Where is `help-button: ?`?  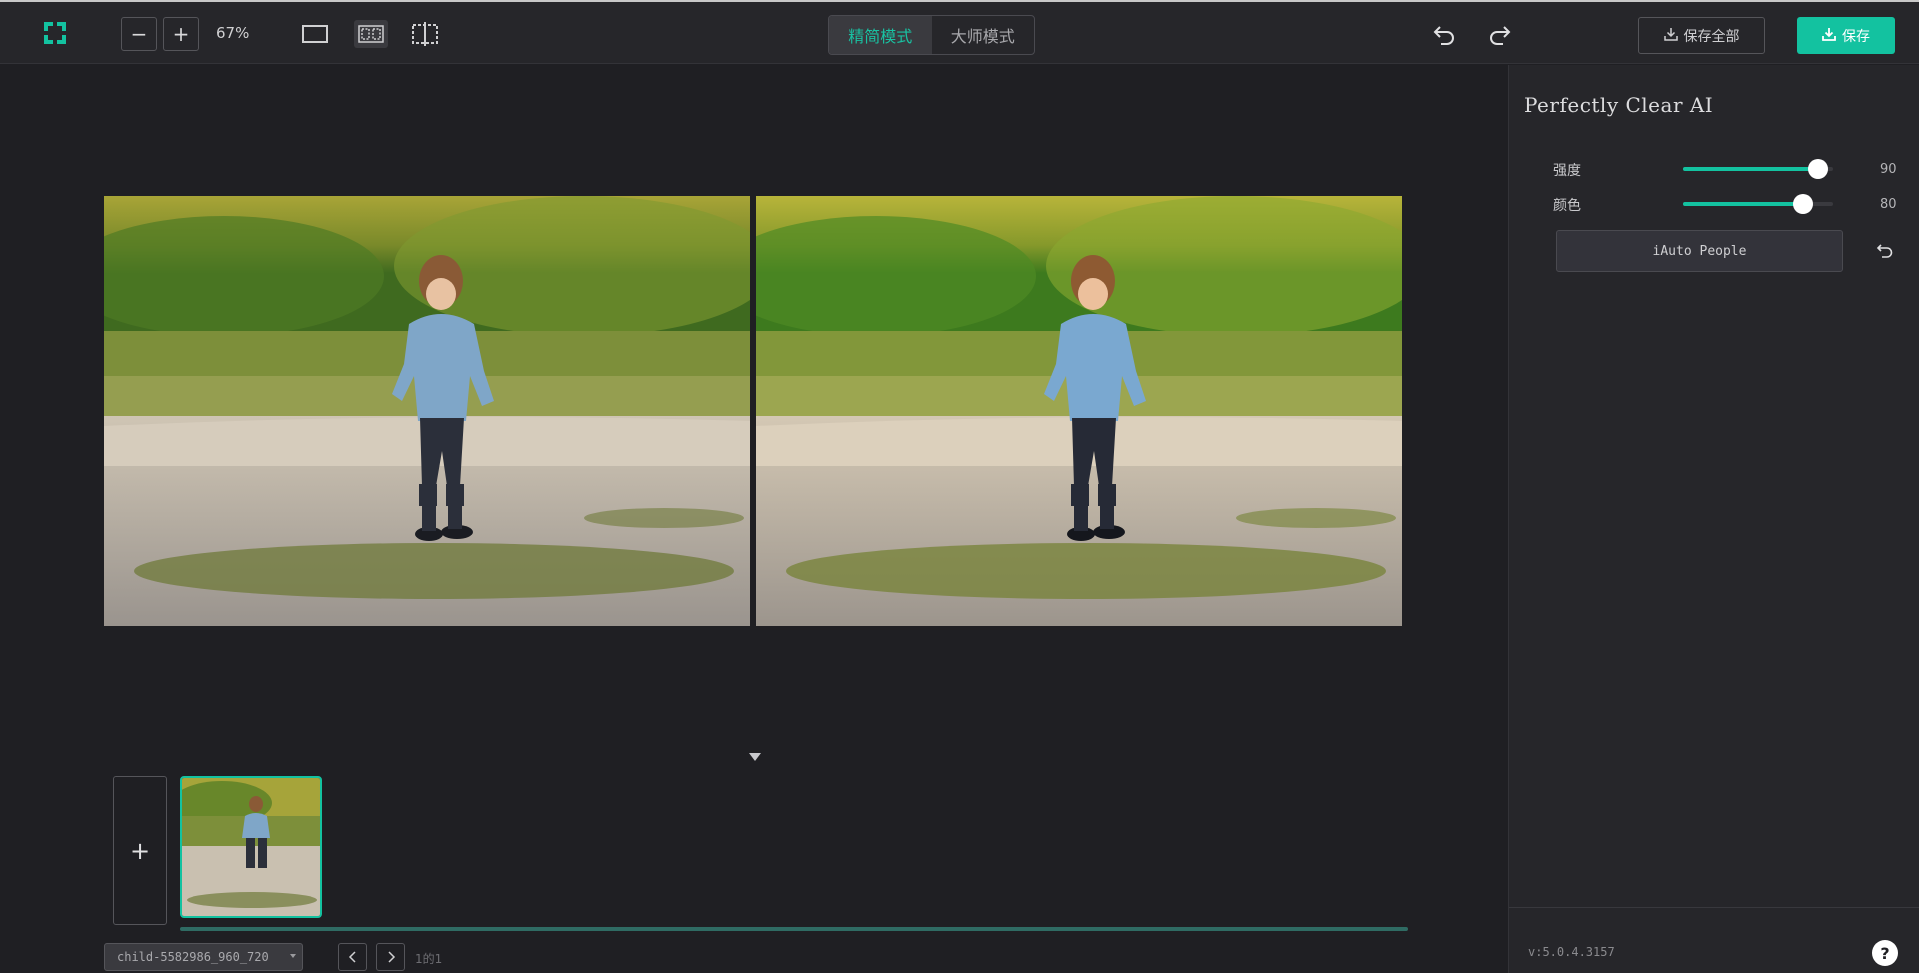 help-button: ? is located at coordinates (1885, 953).